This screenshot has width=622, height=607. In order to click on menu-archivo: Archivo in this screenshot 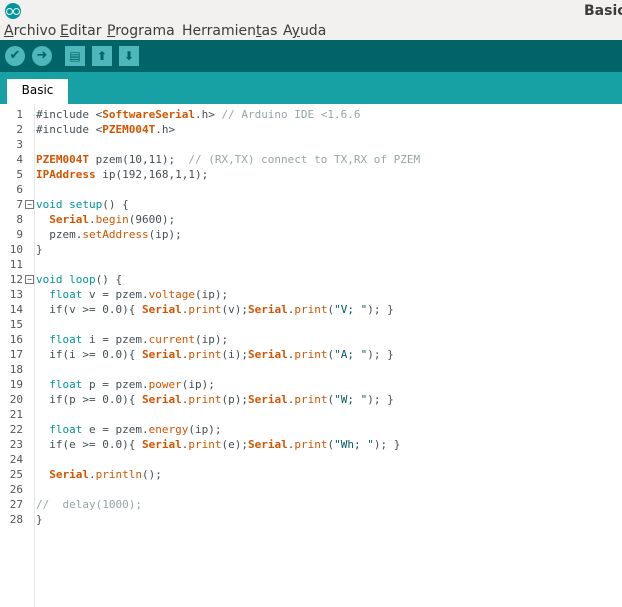, I will do `click(30, 31)`.